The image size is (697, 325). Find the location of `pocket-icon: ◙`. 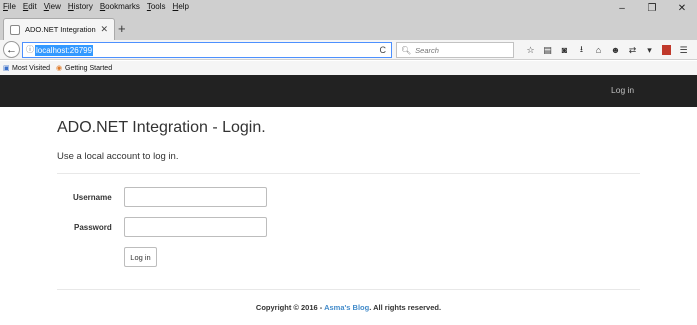

pocket-icon: ◙ is located at coordinates (564, 50).